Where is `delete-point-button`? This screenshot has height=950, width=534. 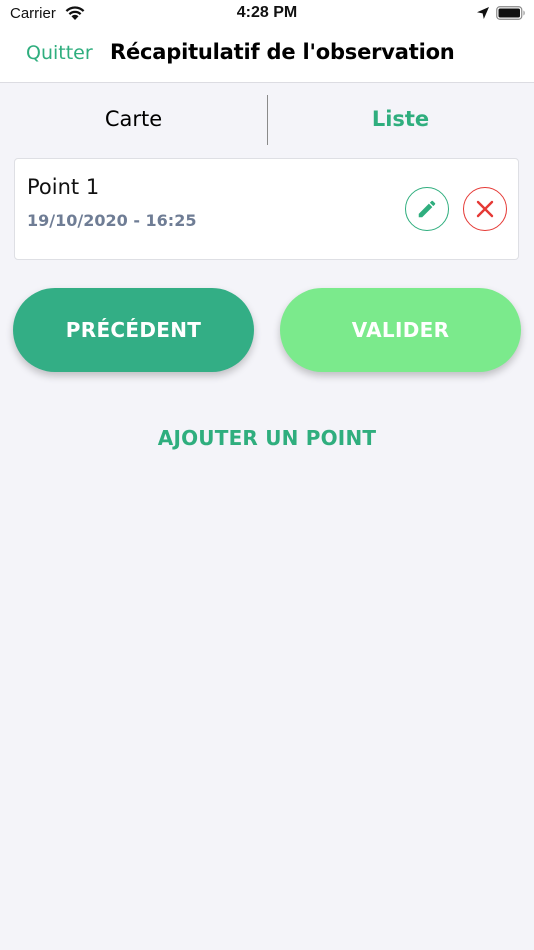 delete-point-button is located at coordinates (485, 209).